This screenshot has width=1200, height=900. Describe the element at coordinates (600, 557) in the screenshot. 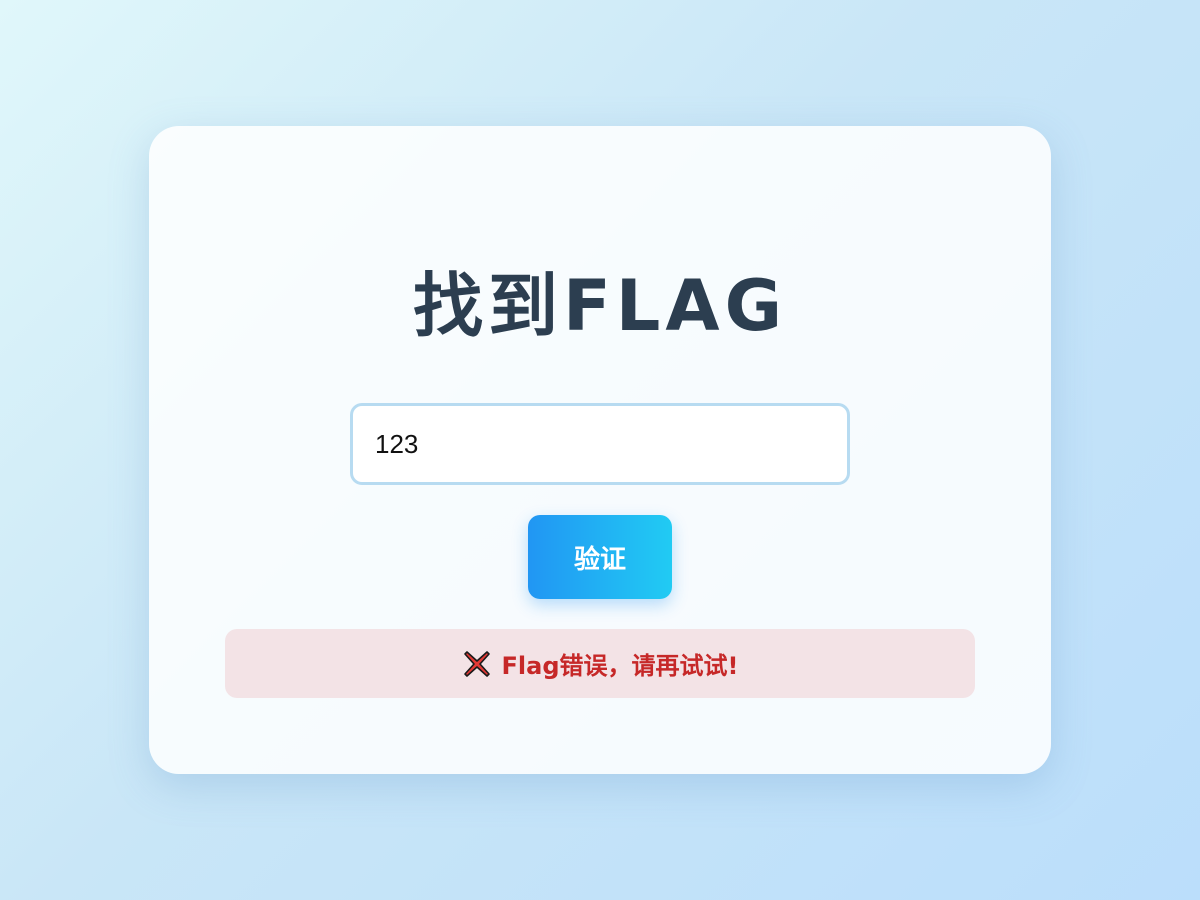

I see `verify-button: 验证` at that location.